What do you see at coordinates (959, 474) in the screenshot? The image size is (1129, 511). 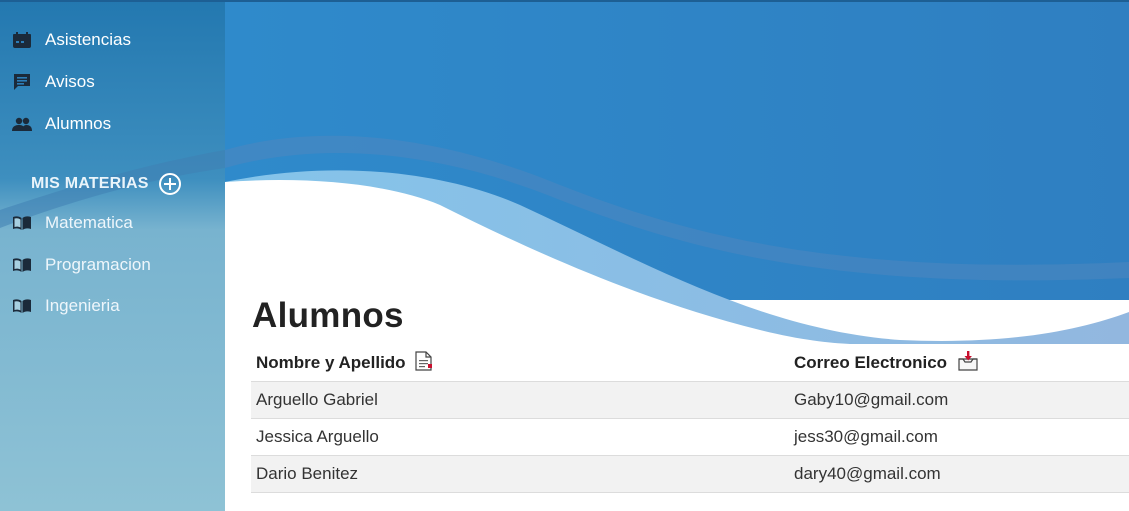 I see `student-email: dary40@gmail.com` at bounding box center [959, 474].